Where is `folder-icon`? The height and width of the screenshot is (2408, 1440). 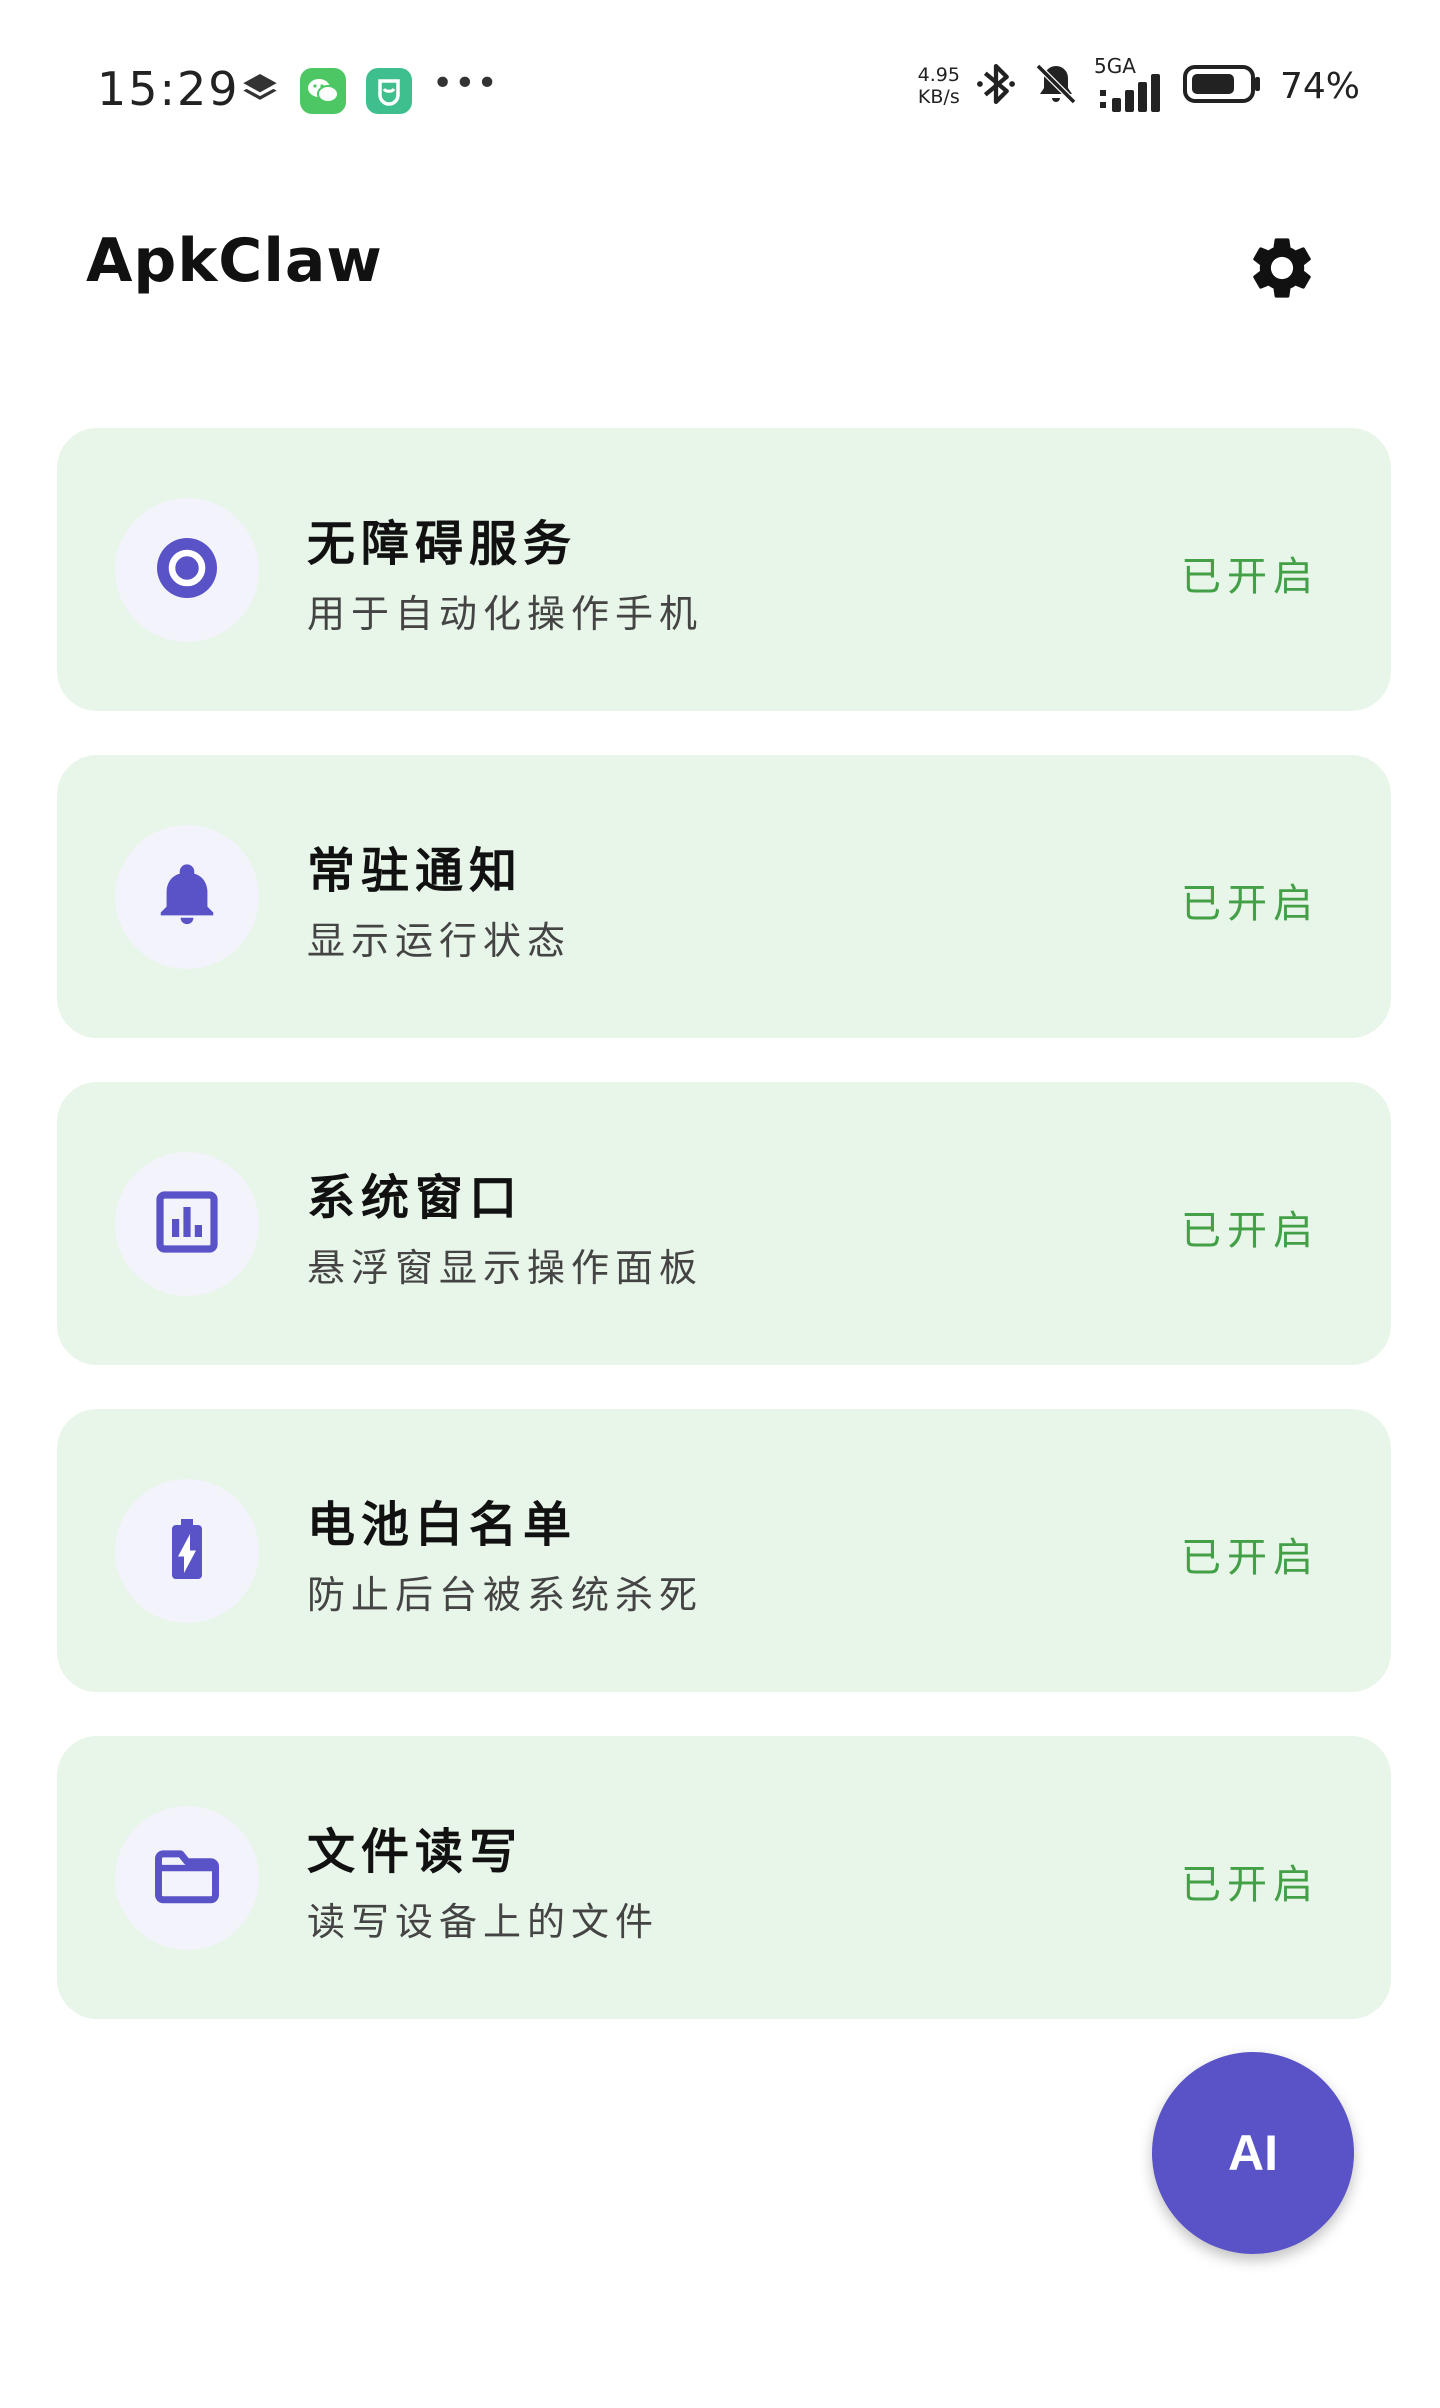 folder-icon is located at coordinates (187, 1878).